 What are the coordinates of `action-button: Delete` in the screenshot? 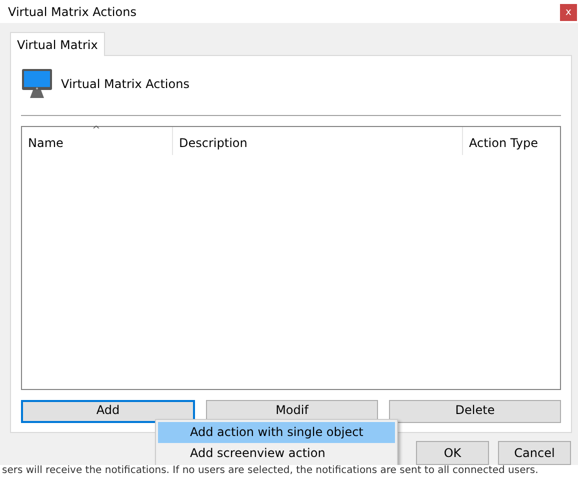 It's located at (475, 411).